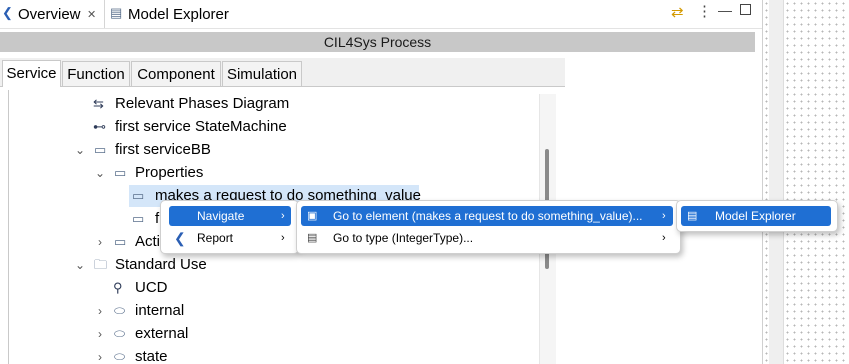 The height and width of the screenshot is (364, 849). I want to click on close-icon: ✕, so click(91, 14).